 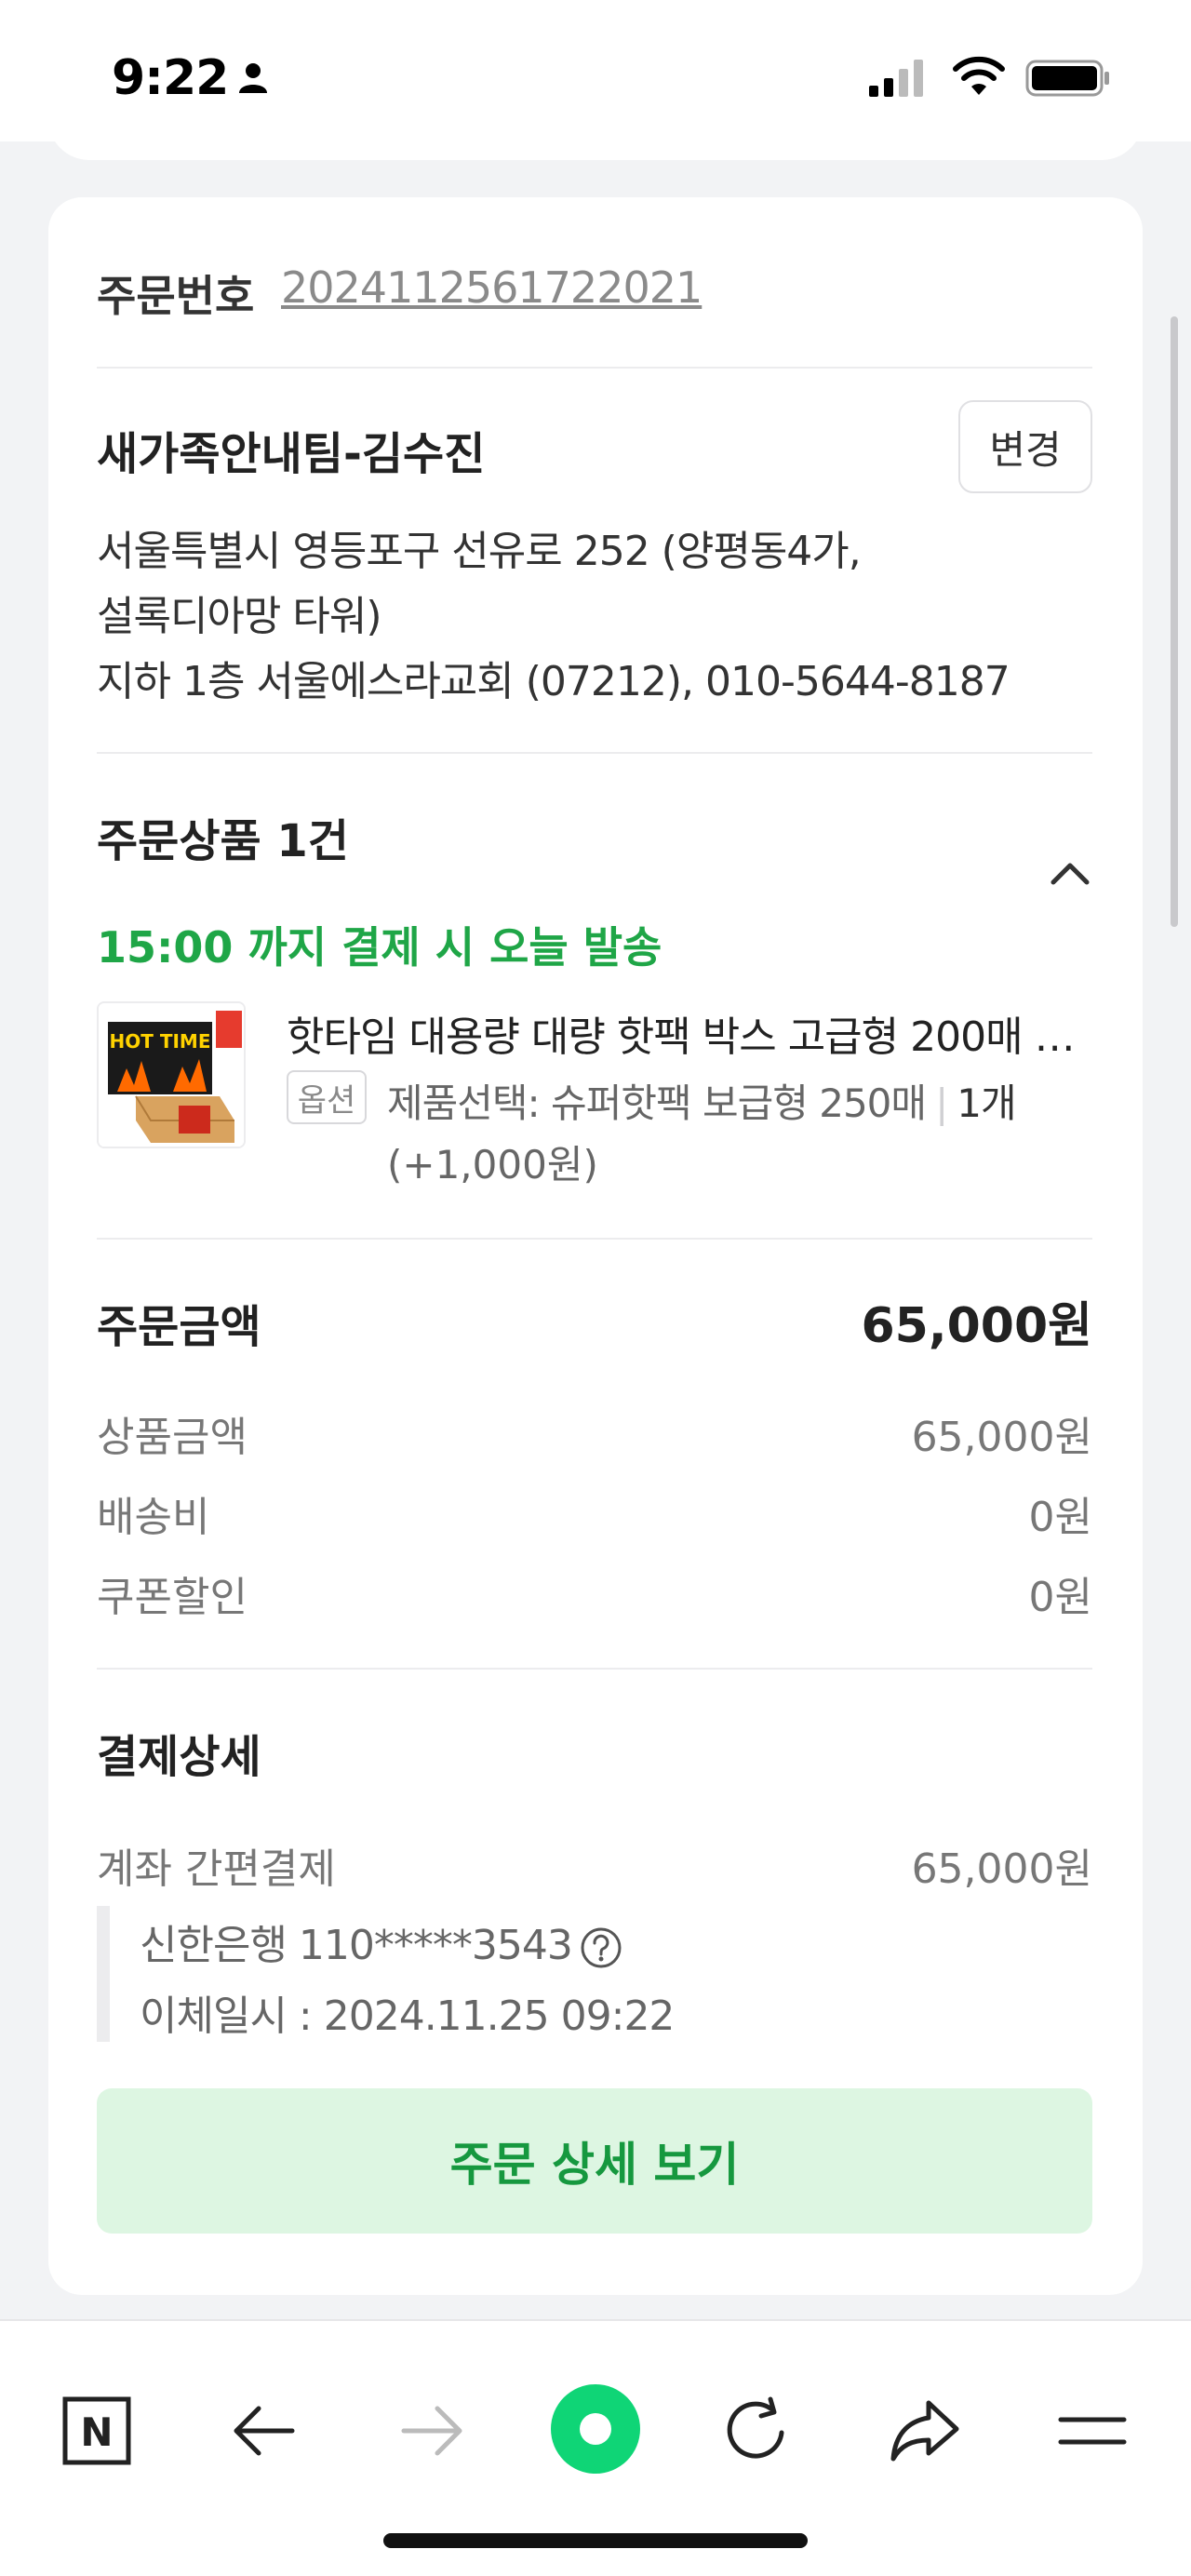 What do you see at coordinates (757, 2430) in the screenshot?
I see `refresh-icon` at bounding box center [757, 2430].